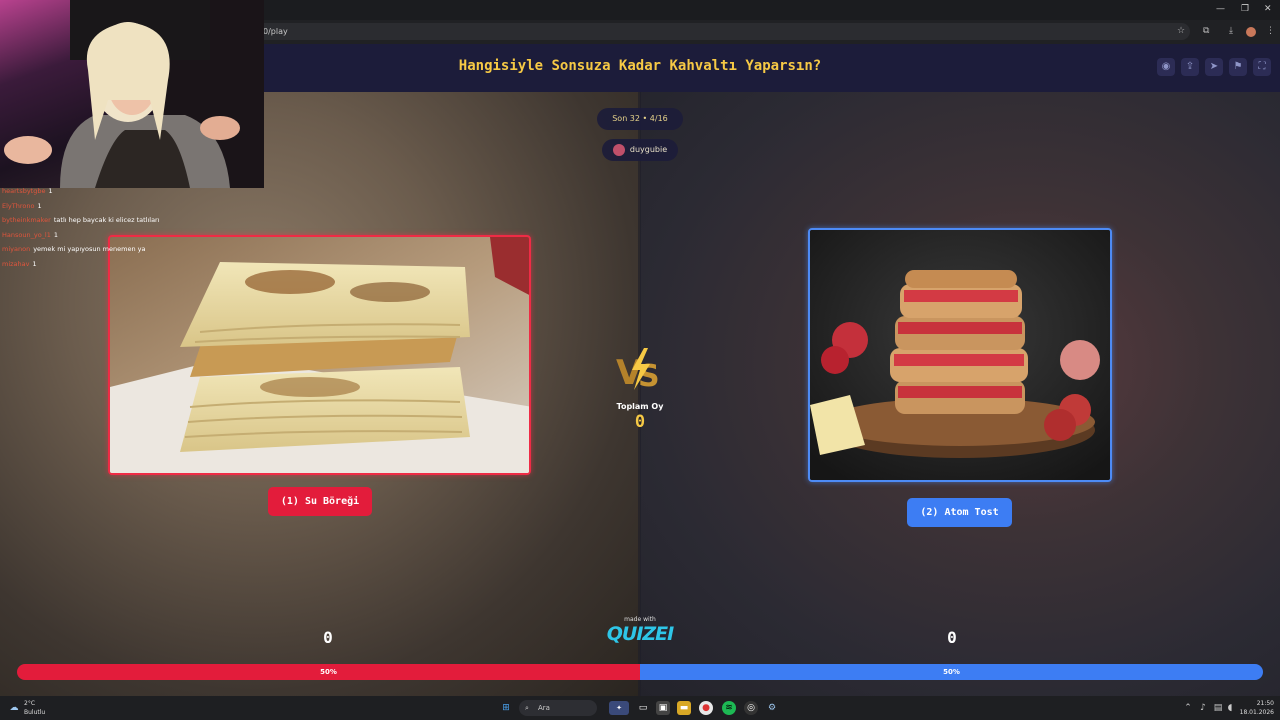 This screenshot has width=1280, height=720. Describe the element at coordinates (1231, 31) in the screenshot. I see `download-icon: ⤓` at that location.